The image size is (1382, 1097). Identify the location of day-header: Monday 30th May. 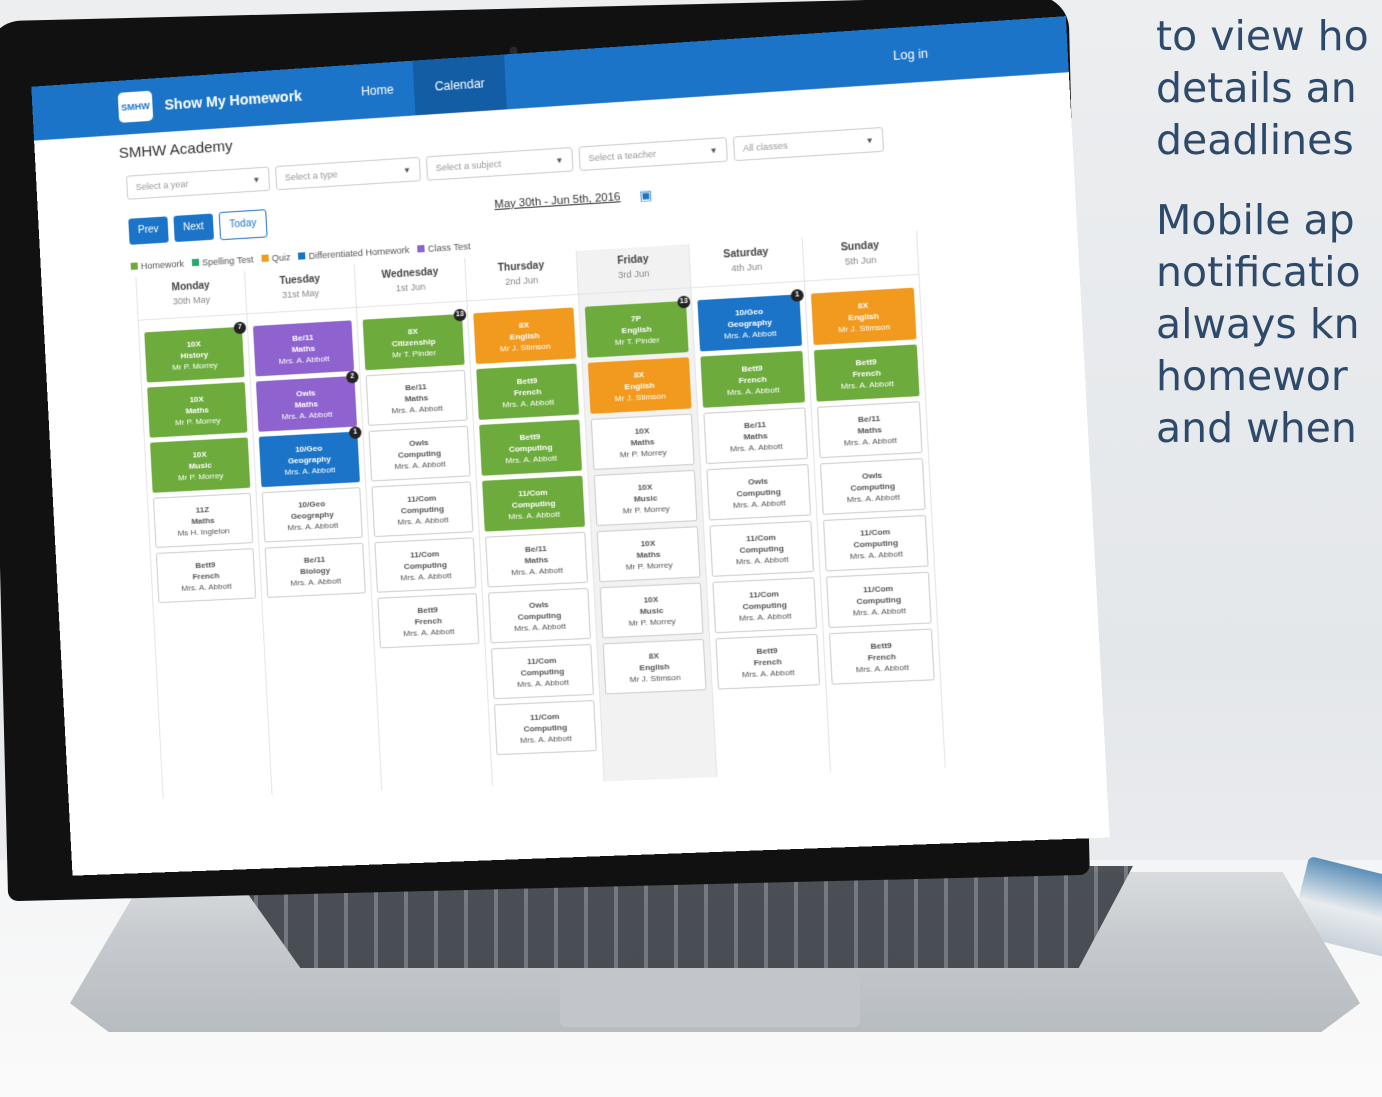
(191, 296).